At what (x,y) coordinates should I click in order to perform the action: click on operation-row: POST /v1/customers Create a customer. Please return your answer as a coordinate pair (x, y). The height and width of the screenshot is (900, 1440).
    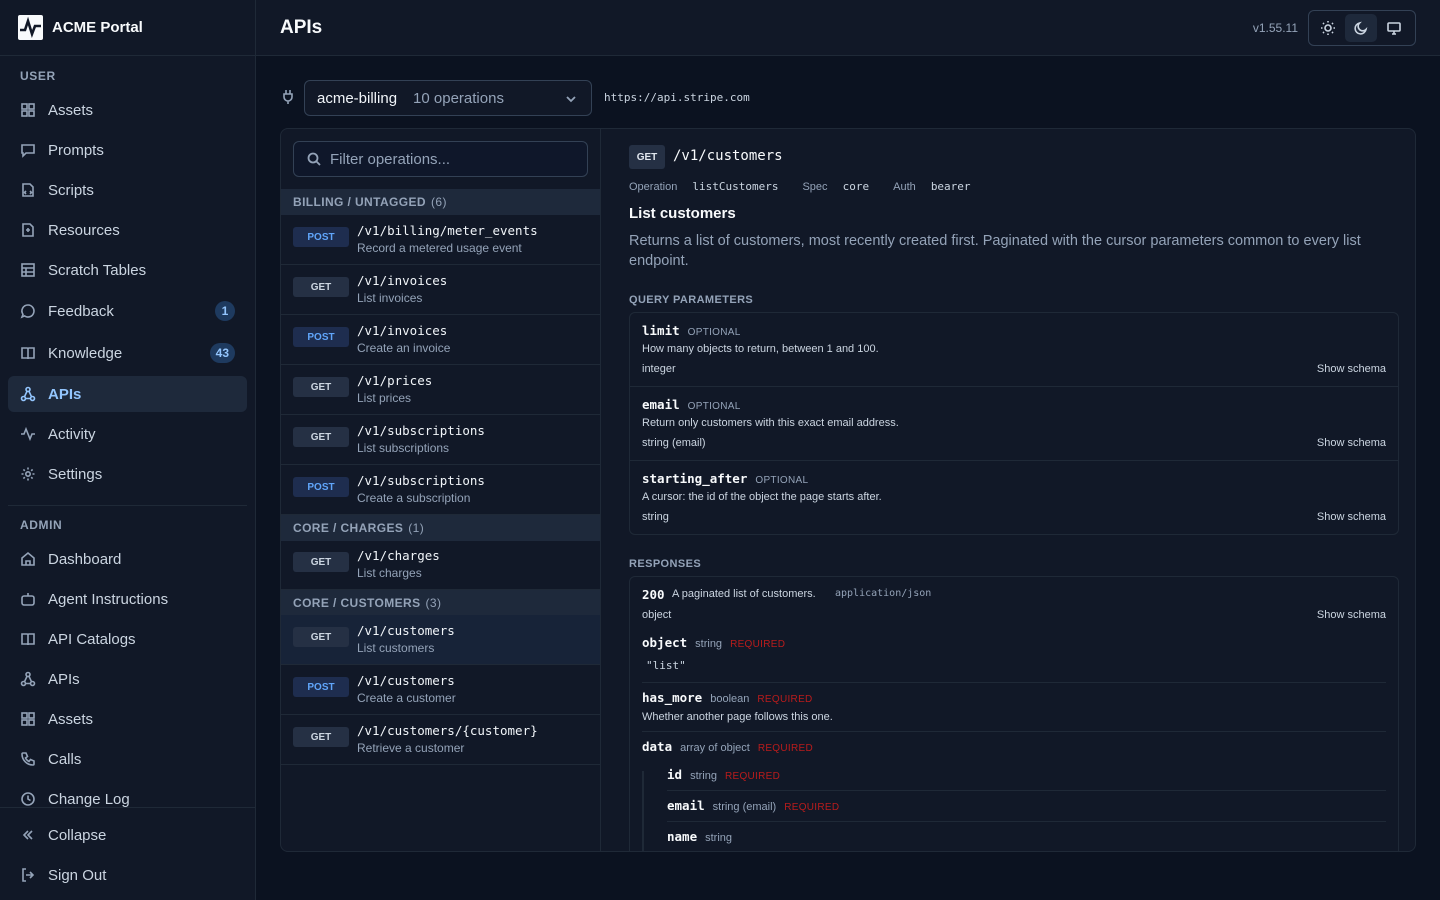
    Looking at the image, I should click on (440, 690).